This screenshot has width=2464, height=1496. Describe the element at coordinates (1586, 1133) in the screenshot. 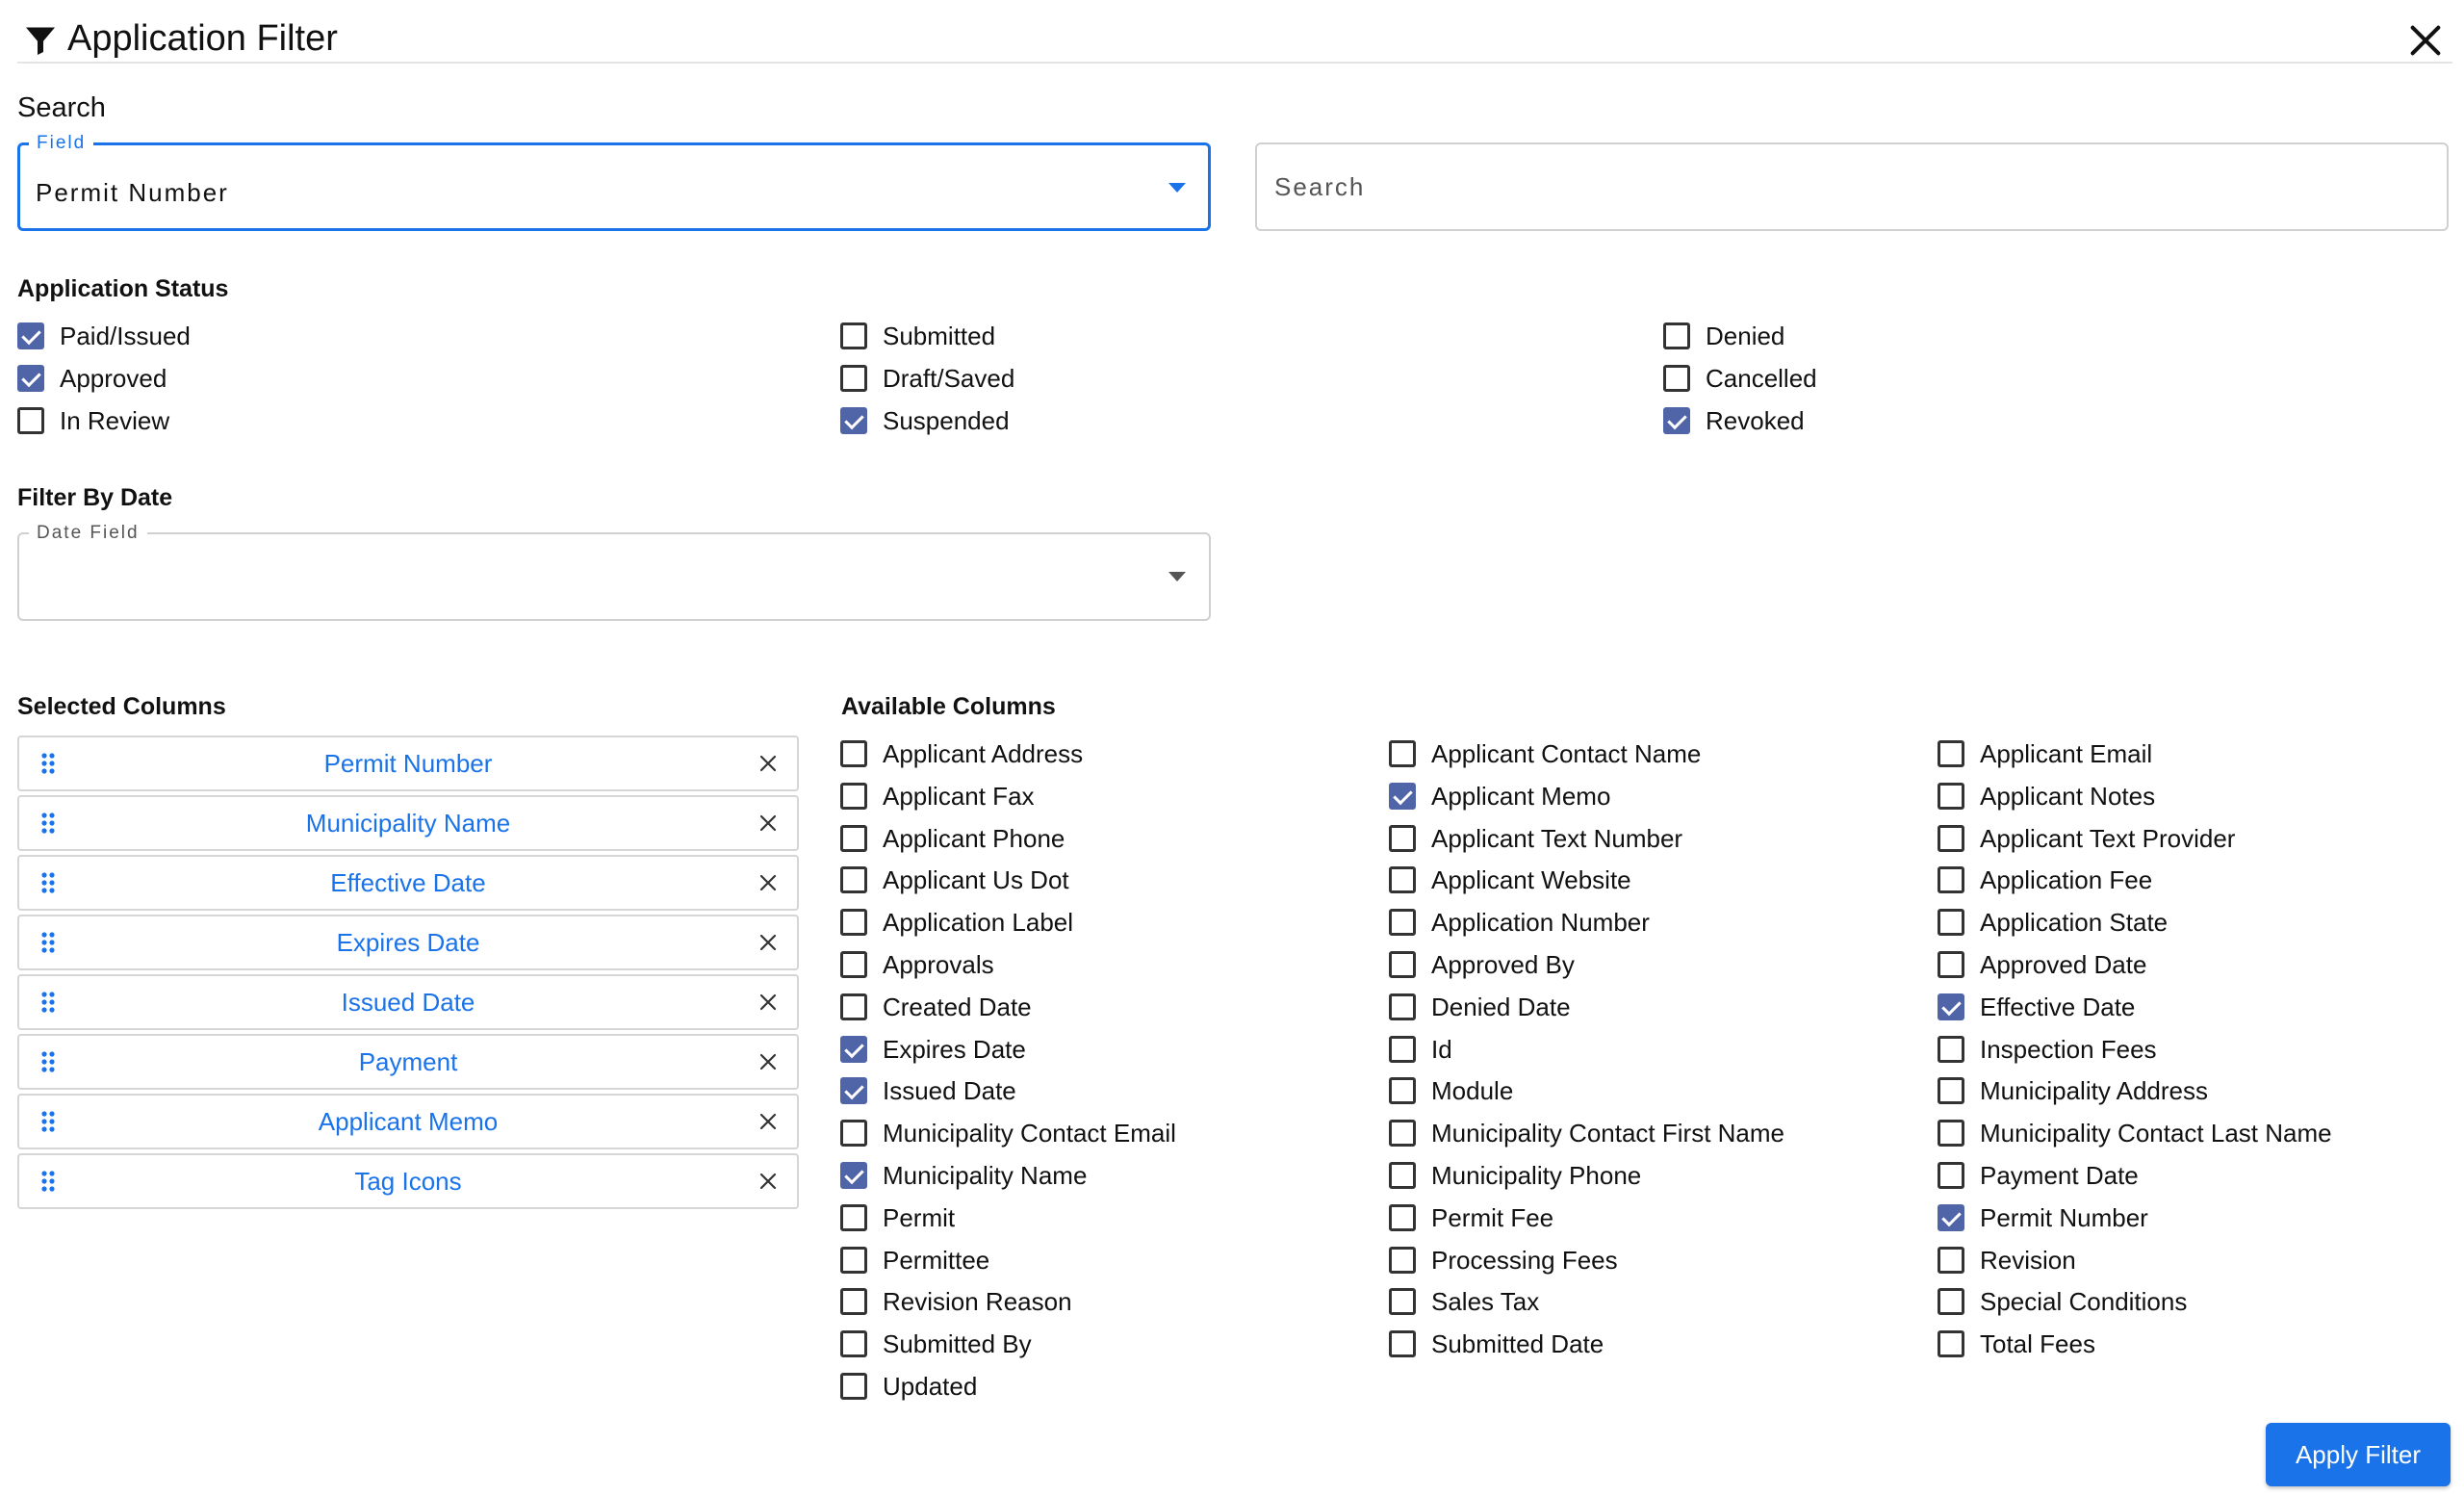

I see `column-checkbox-municipality-contact-first-name: Municipality Contact First Name` at that location.